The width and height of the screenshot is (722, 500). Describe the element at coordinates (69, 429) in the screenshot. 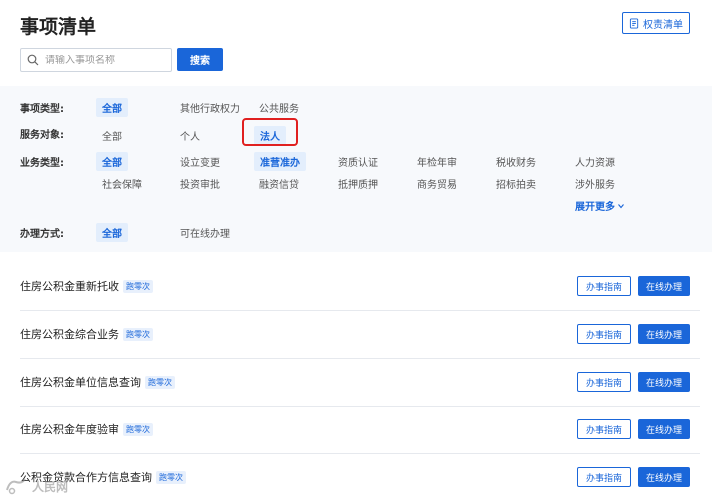

I see `item-title: 住房公积金年度验审` at that location.